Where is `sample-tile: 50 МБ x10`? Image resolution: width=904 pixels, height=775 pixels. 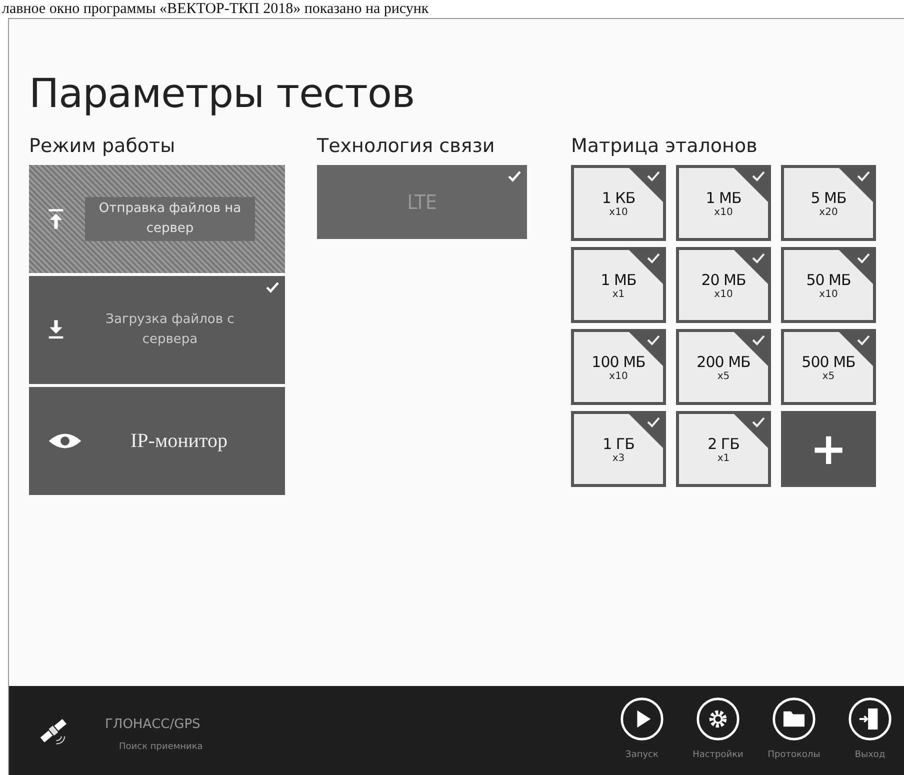
sample-tile: 50 МБ x10 is located at coordinates (828, 285).